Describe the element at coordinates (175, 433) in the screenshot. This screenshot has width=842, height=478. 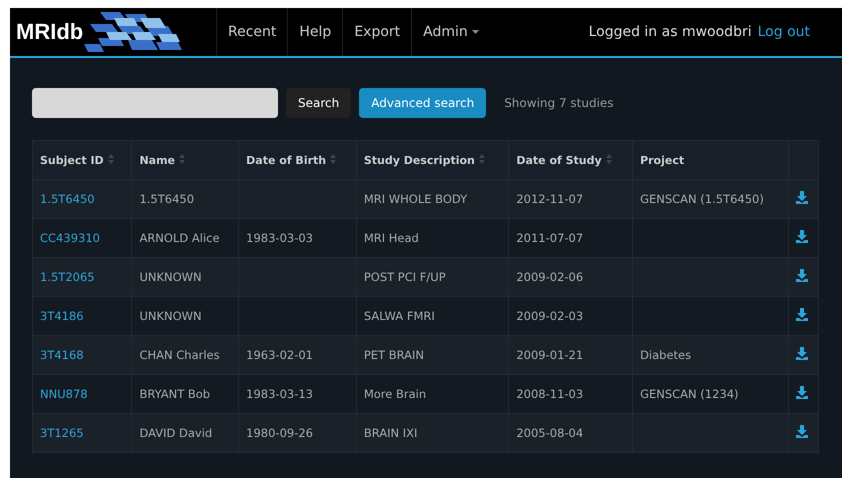
I see `table-cell: DAVID David` at that location.